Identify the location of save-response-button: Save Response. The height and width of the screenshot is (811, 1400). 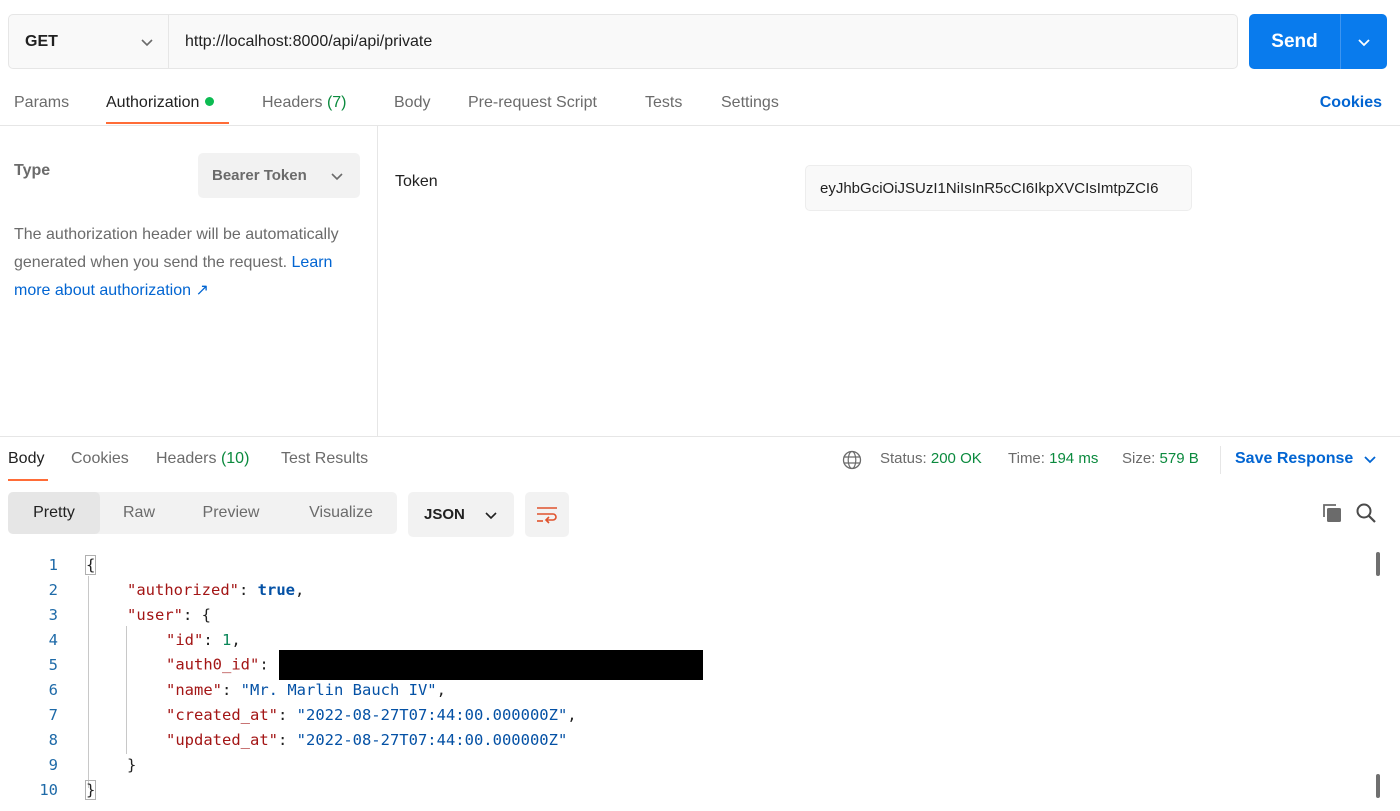
(1306, 459).